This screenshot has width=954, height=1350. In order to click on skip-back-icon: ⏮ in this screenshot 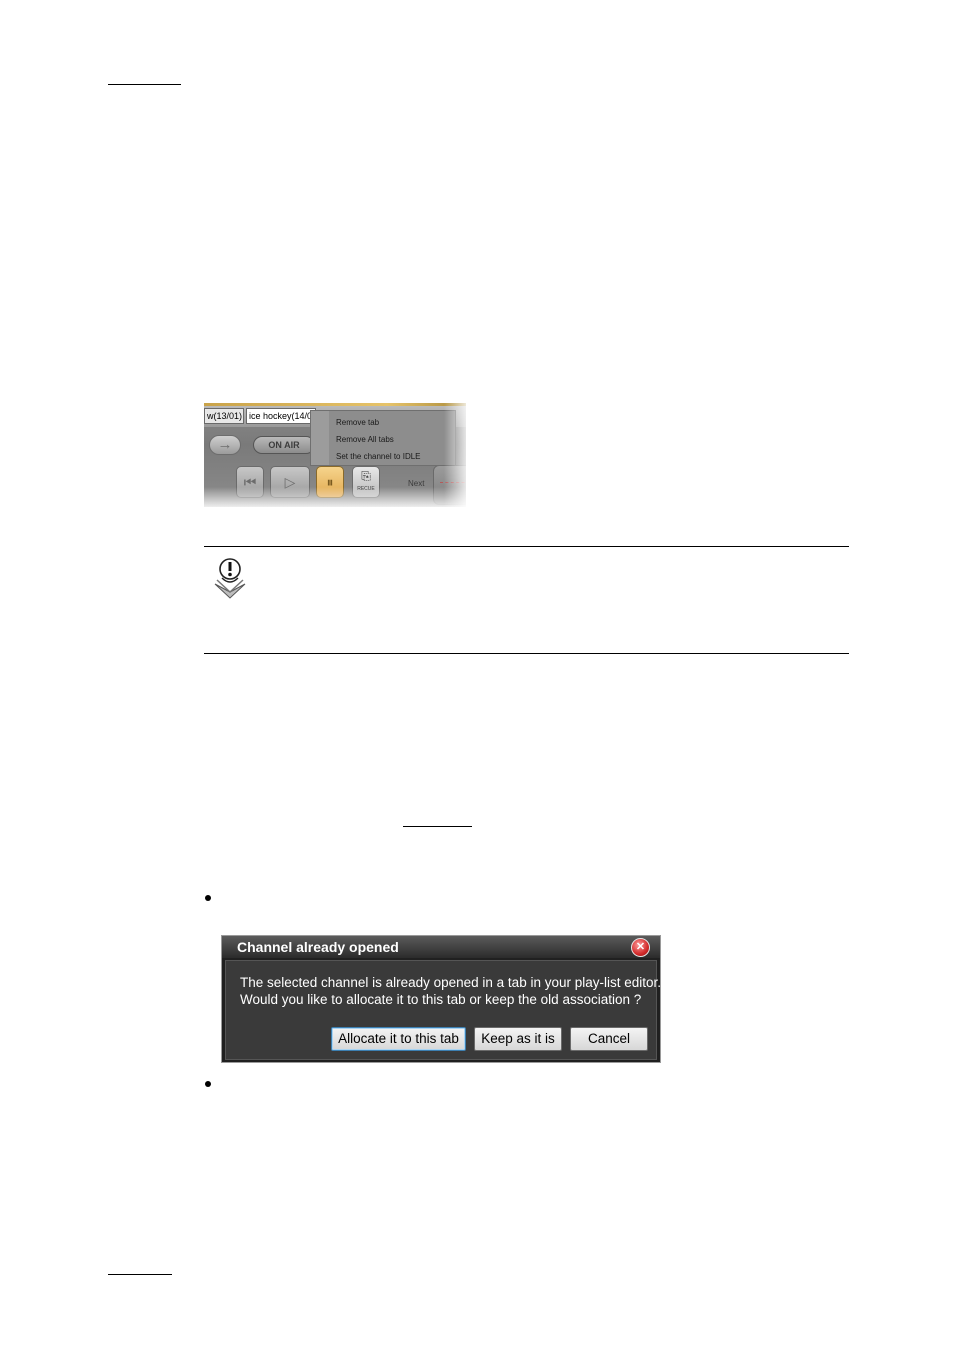, I will do `click(250, 482)`.